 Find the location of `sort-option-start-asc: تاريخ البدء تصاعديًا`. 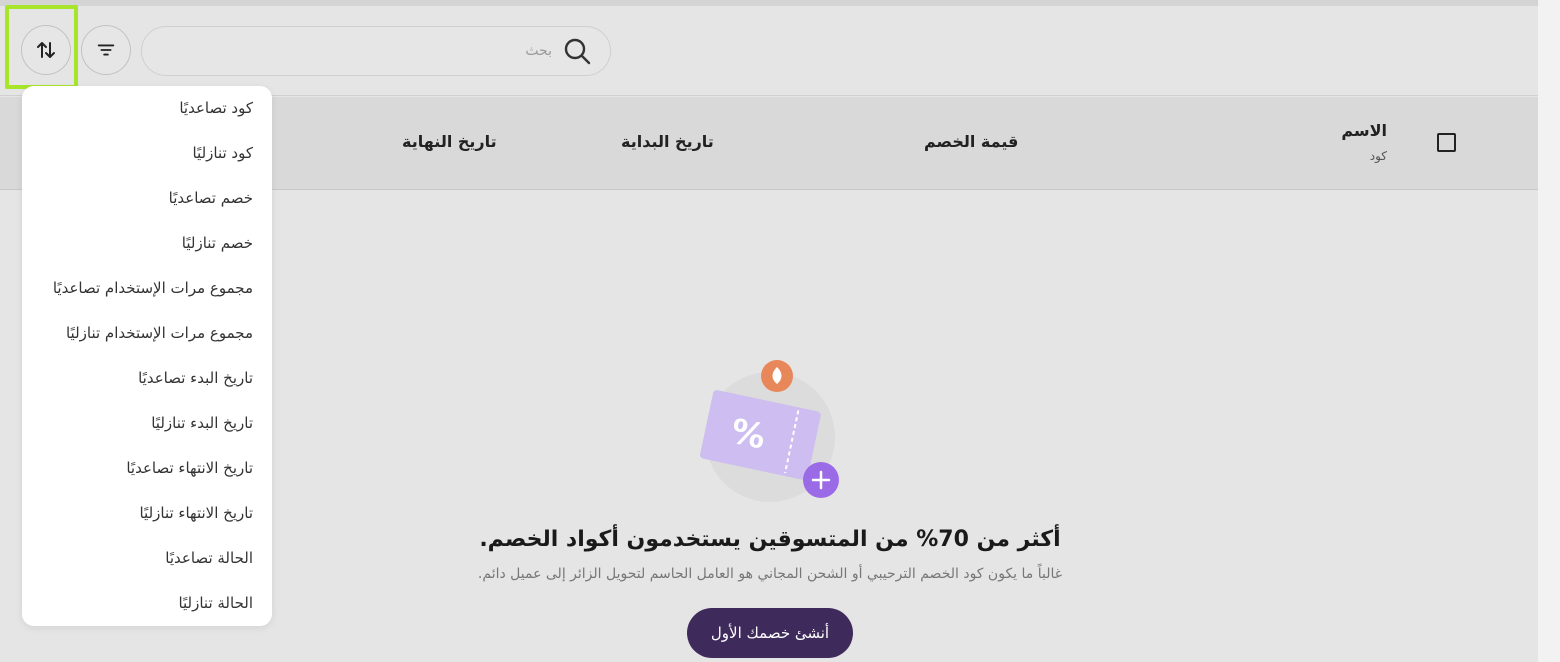

sort-option-start-asc: تاريخ البدء تصاعديًا is located at coordinates (147, 388).